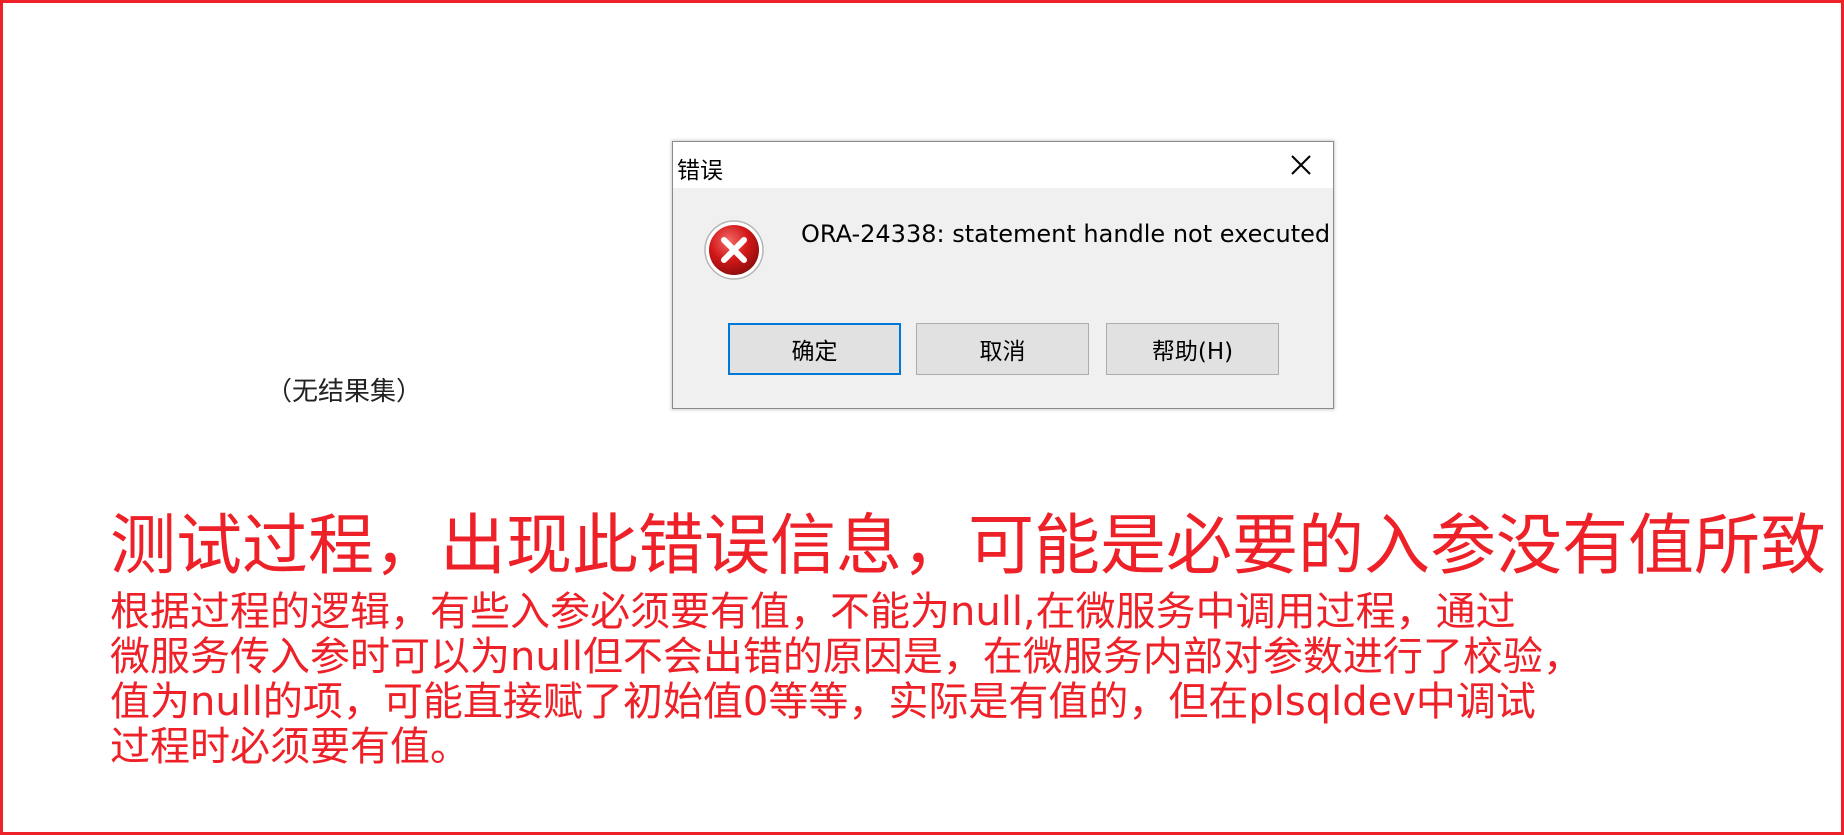 The width and height of the screenshot is (1844, 835). What do you see at coordinates (1003, 165) in the screenshot?
I see `dialog-titlebar: 错误` at bounding box center [1003, 165].